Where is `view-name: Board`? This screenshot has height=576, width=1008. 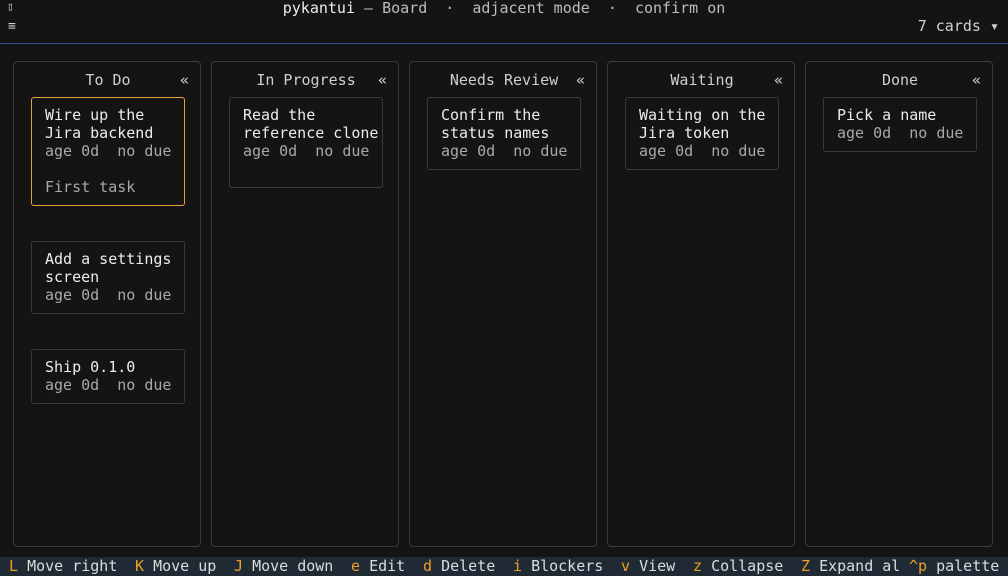 view-name: Board is located at coordinates (405, 8).